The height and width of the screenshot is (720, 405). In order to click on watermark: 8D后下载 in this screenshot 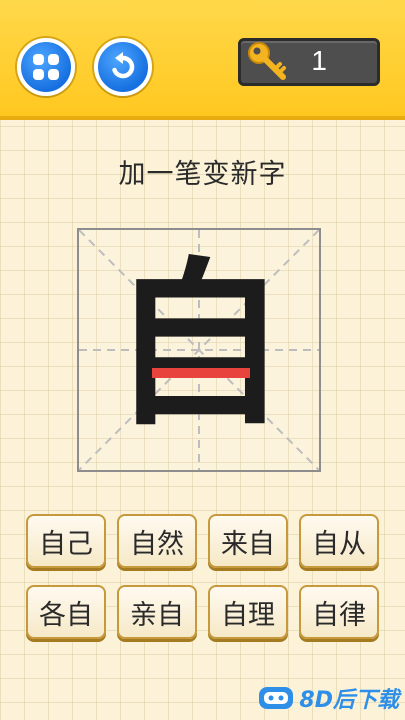, I will do `click(328, 698)`.